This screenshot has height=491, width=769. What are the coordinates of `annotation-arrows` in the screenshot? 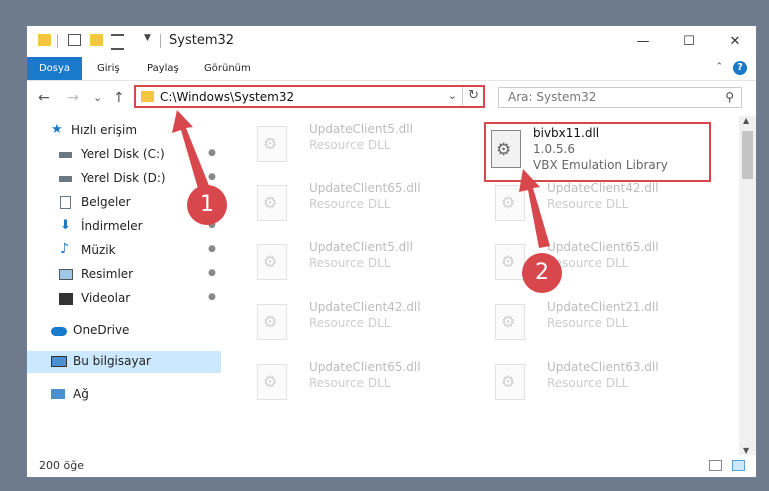 It's located at (361, 179).